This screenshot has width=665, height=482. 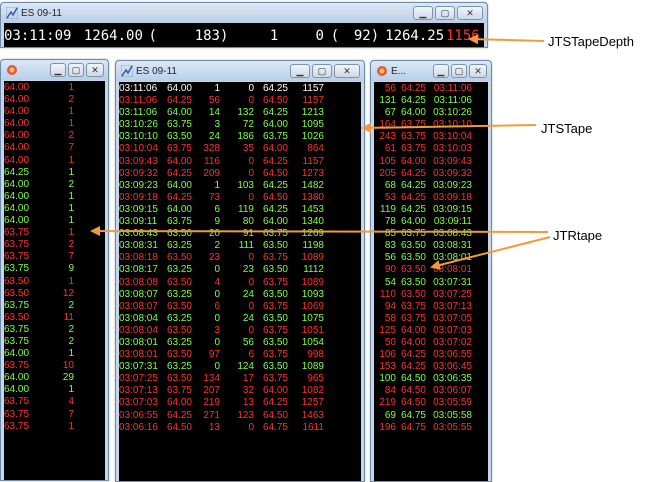 I want to click on arrow-rtape-left, so click(x=319, y=231).